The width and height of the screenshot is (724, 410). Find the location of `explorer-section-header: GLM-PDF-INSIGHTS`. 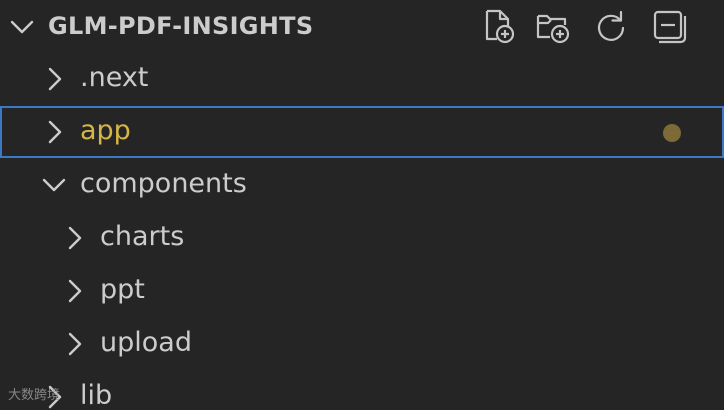

explorer-section-header: GLM-PDF-INSIGHTS is located at coordinates (362, 26).